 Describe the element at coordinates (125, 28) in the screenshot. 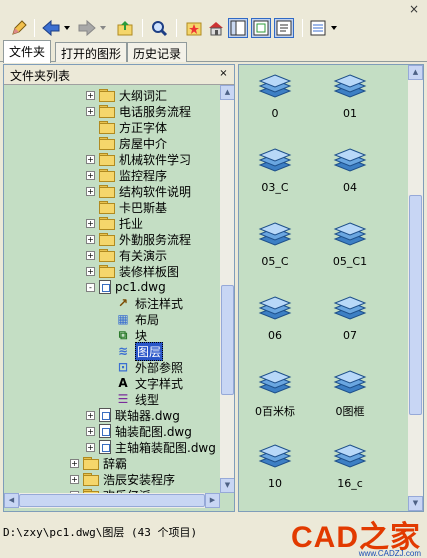

I see `up-folder-icon` at that location.